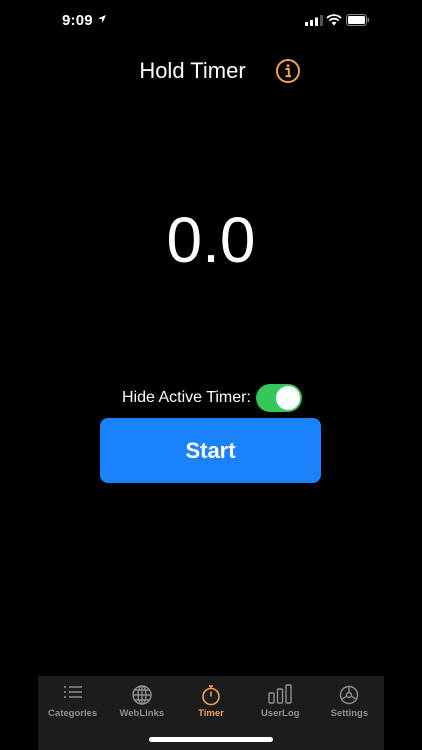  What do you see at coordinates (334, 20) in the screenshot?
I see `wifi-icon` at bounding box center [334, 20].